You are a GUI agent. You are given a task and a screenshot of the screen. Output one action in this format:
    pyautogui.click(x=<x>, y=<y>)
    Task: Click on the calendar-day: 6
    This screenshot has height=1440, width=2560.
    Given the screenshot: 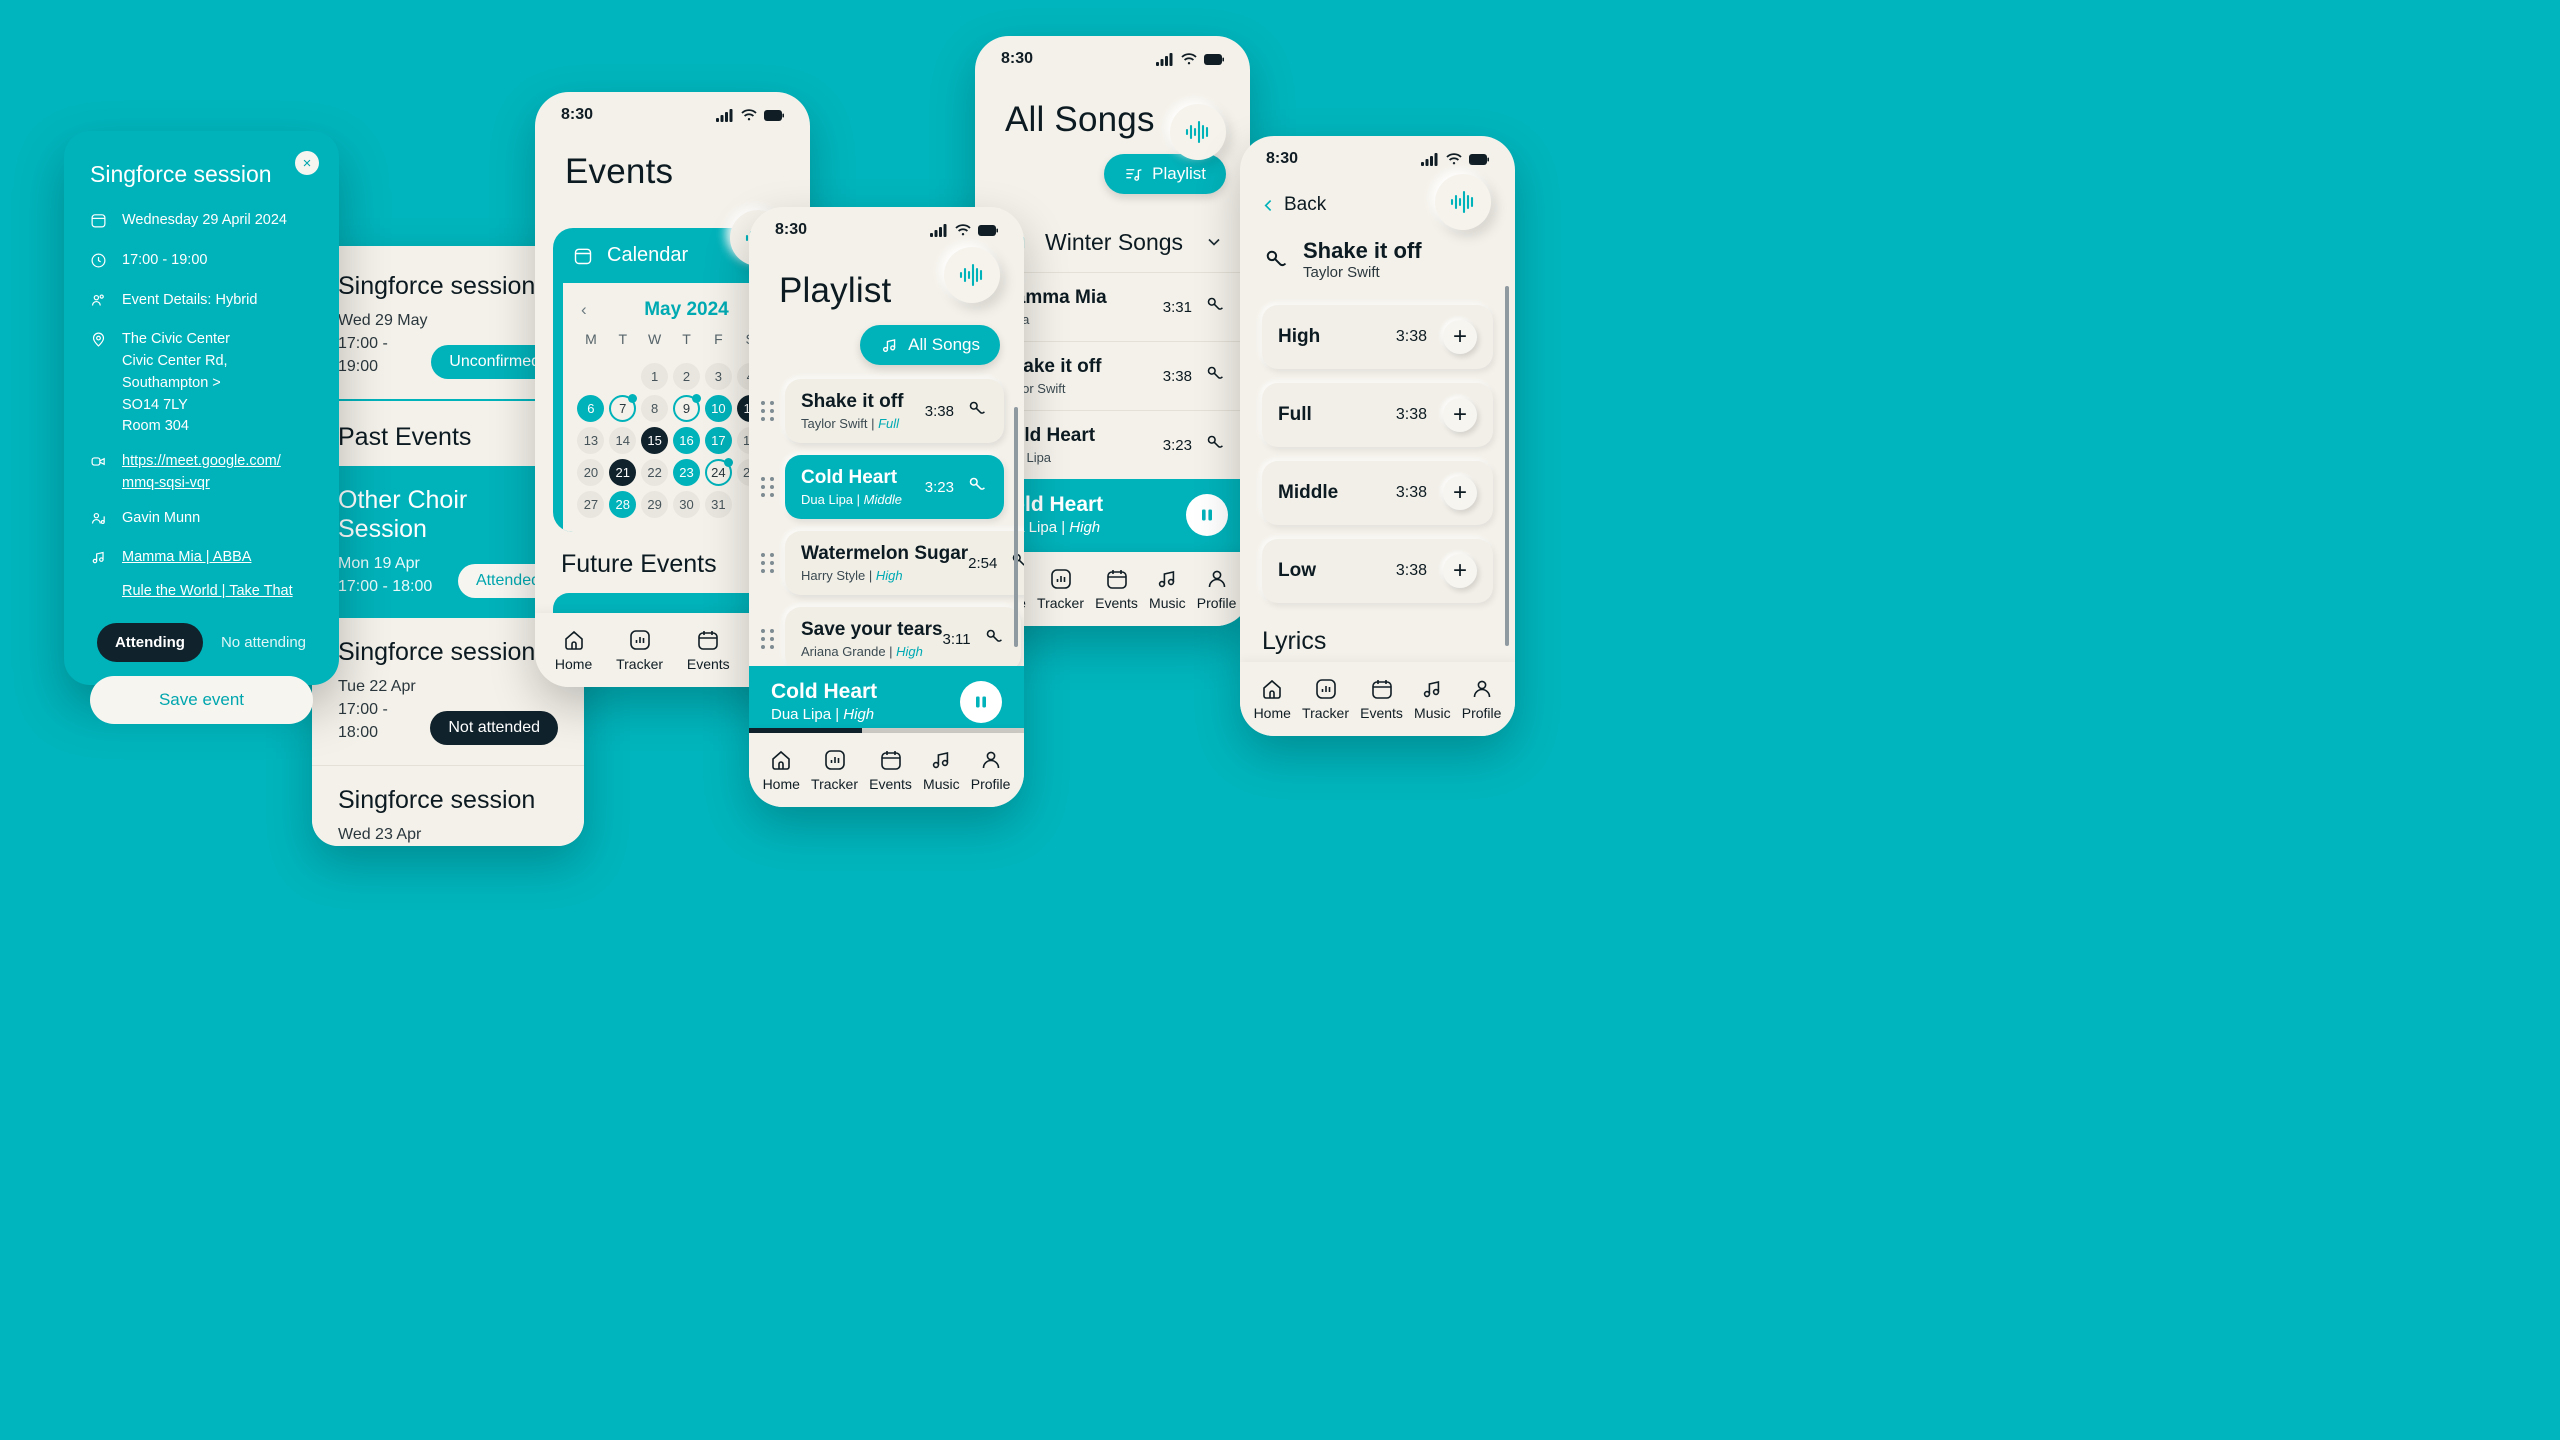 What is the action you would take?
    pyautogui.click(x=591, y=408)
    